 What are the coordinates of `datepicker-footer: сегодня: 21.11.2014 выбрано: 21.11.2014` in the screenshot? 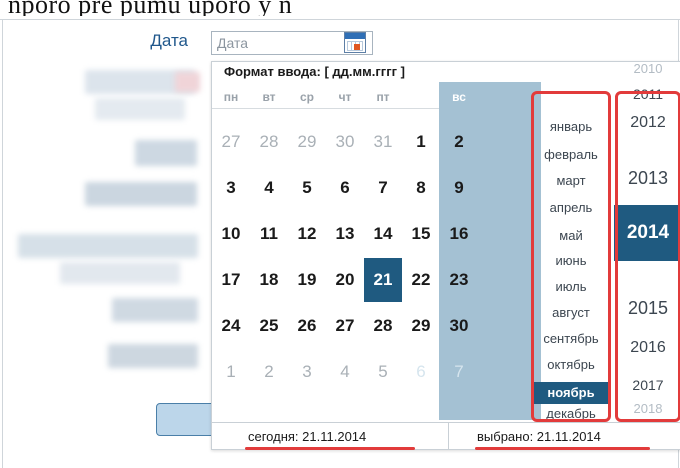 It's located at (446, 436).